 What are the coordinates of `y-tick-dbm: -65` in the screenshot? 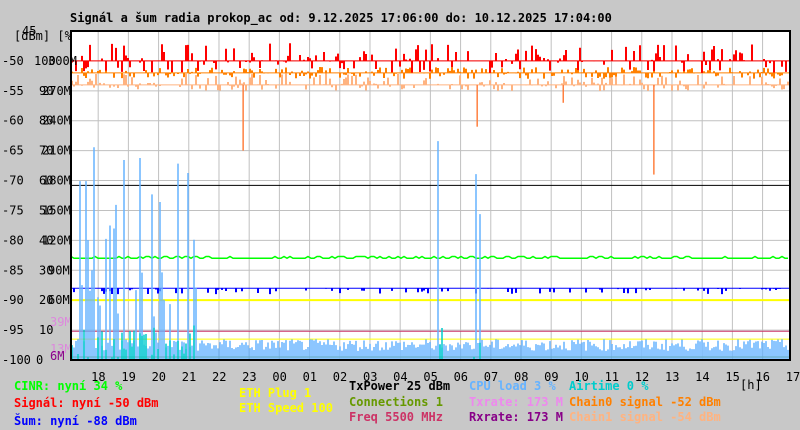 It's located at (13, 151).